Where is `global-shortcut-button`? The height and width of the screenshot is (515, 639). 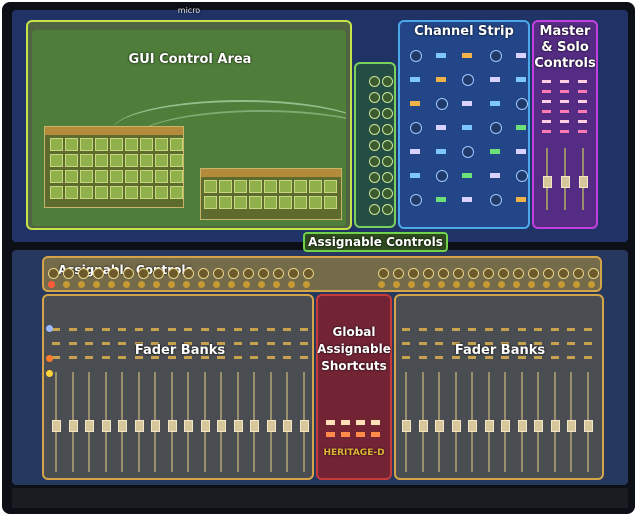 global-shortcut-button is located at coordinates (330, 434).